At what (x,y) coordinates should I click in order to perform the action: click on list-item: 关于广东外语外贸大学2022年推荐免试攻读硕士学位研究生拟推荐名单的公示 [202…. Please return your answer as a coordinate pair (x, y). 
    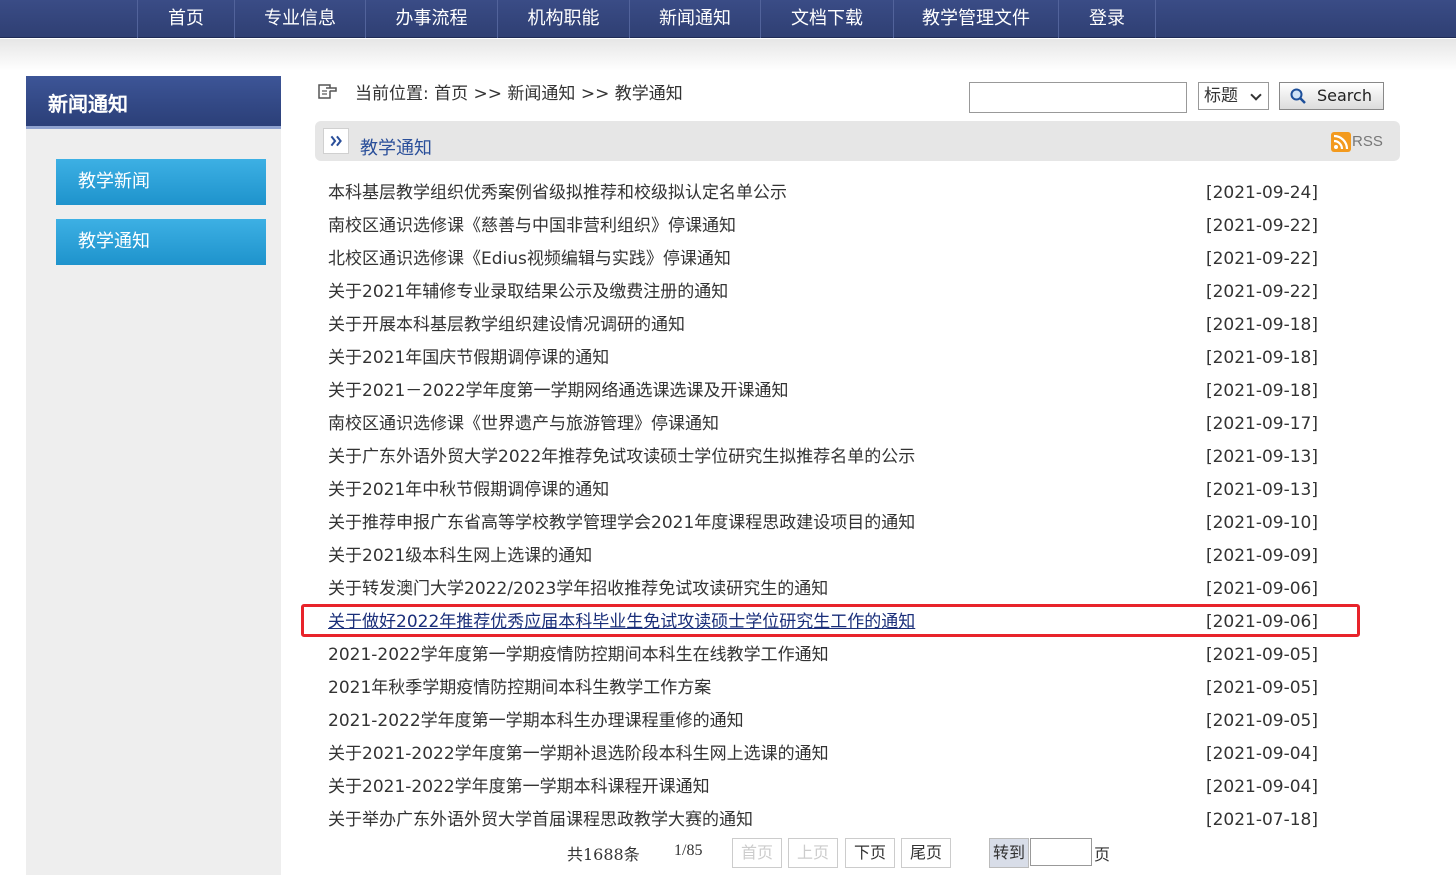
    Looking at the image, I should click on (825, 457).